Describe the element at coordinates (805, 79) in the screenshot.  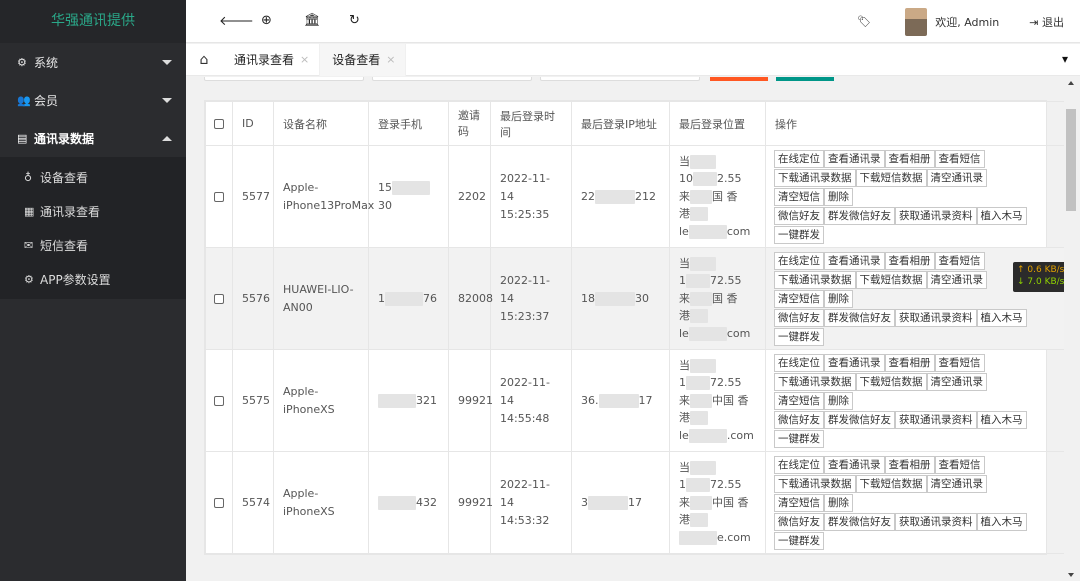
I see `reset-button` at that location.